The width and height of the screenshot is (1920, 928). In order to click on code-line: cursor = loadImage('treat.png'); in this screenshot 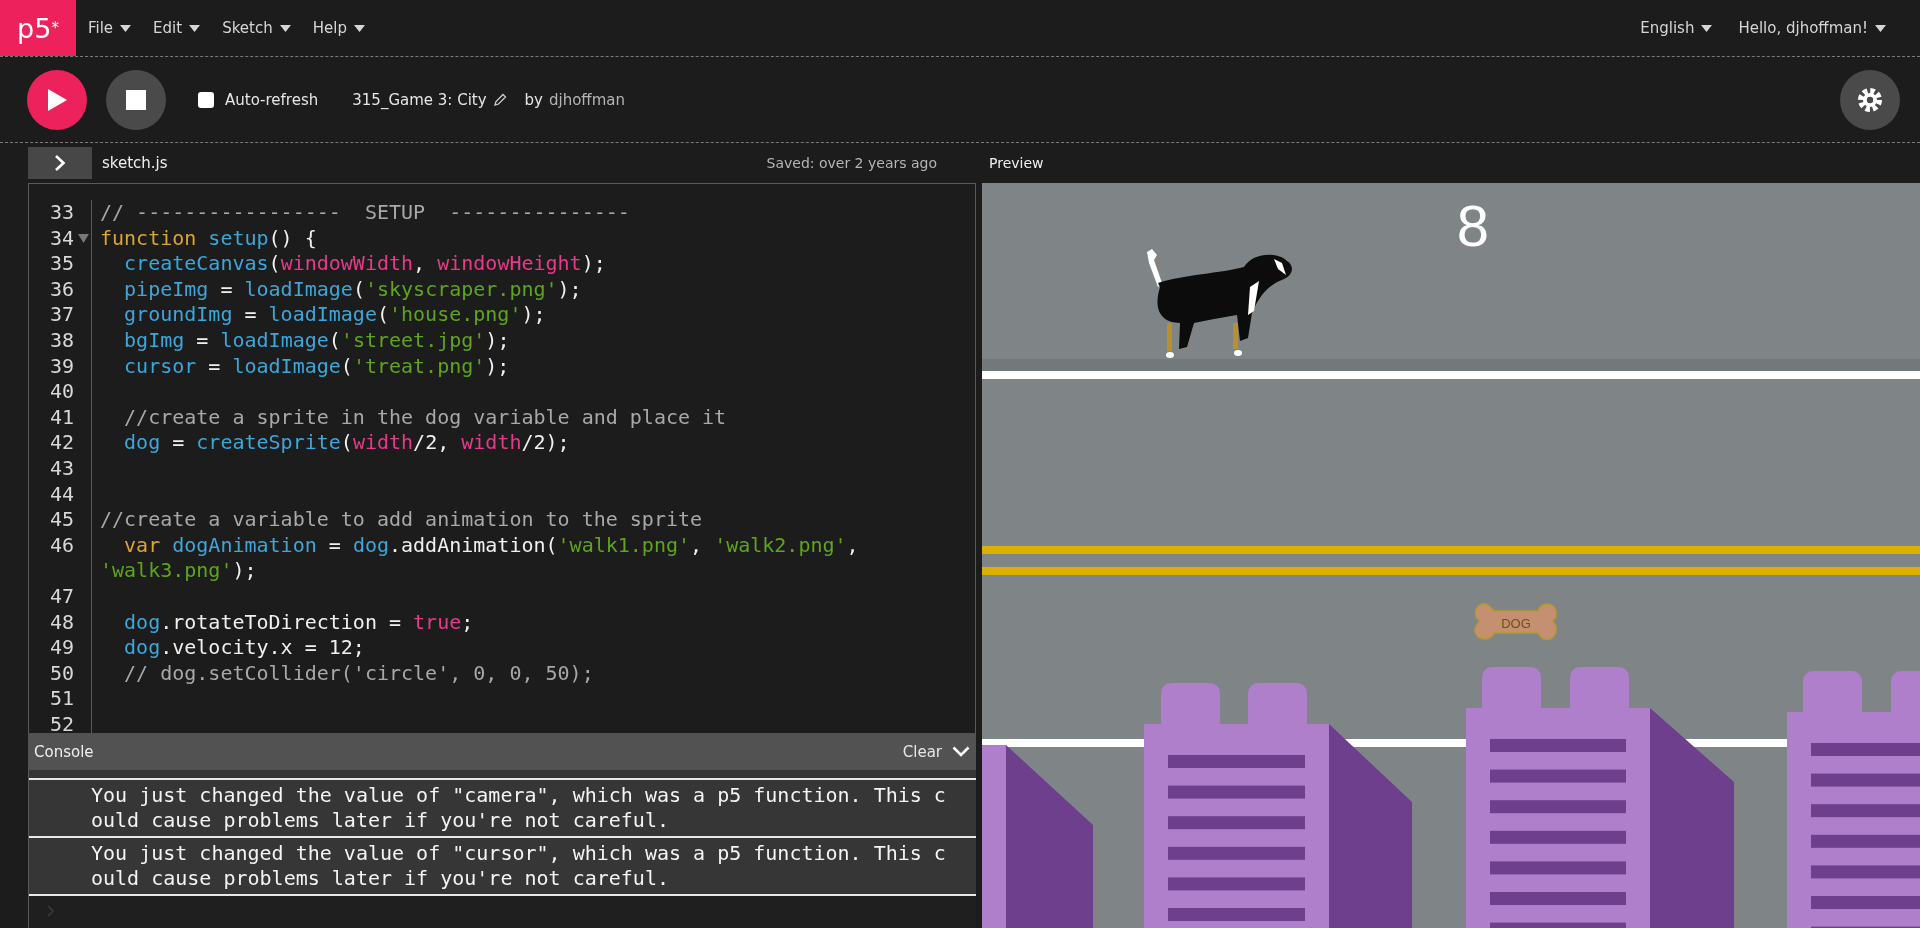, I will do `click(317, 366)`.